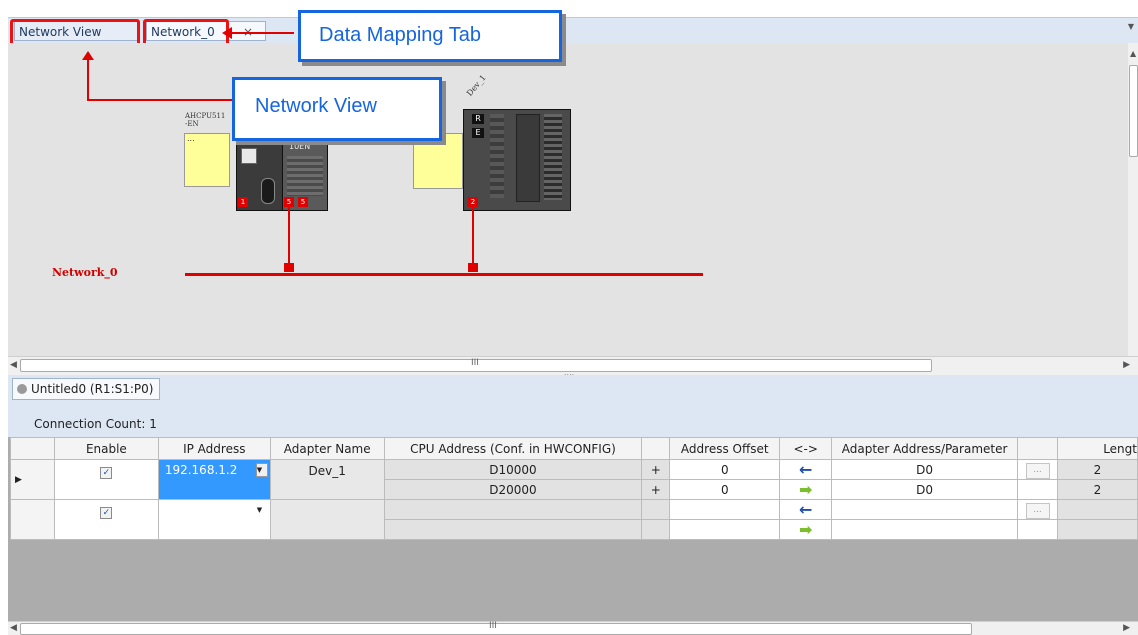 The height and width of the screenshot is (635, 1138). I want to click on cpu-connection-line, so click(289, 235).